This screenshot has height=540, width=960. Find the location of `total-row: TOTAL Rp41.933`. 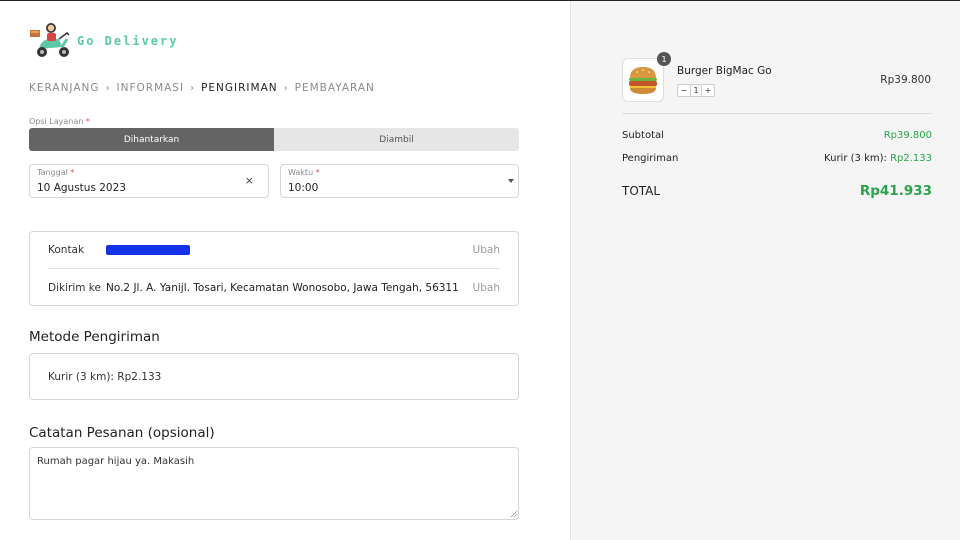

total-row: TOTAL Rp41.933 is located at coordinates (777, 191).